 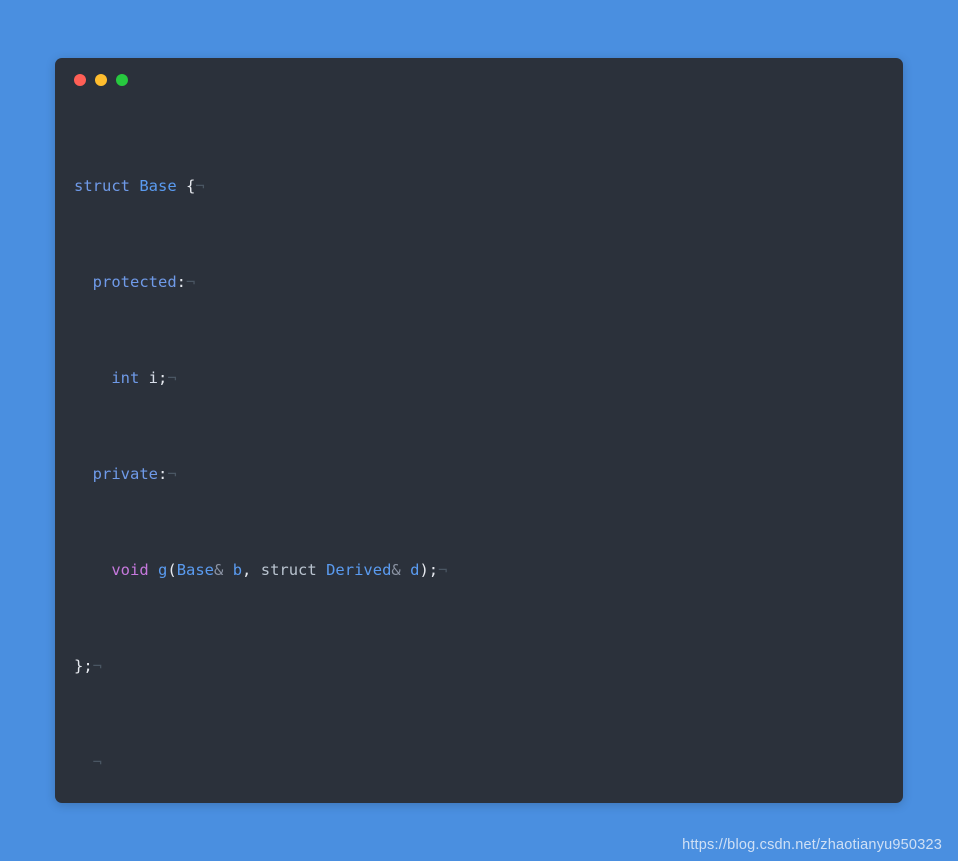 What do you see at coordinates (134, 474) in the screenshot?
I see `code-line: private:¬` at bounding box center [134, 474].